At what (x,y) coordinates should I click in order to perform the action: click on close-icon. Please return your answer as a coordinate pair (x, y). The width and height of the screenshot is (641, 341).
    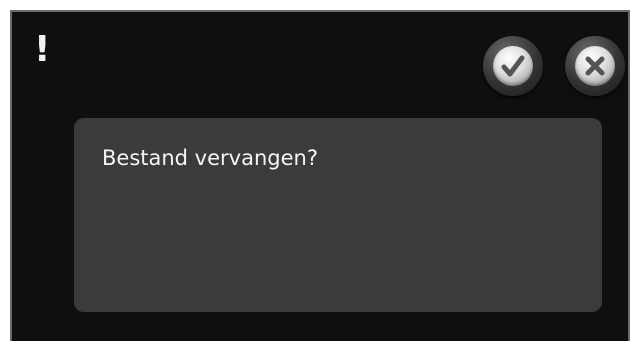
    Looking at the image, I should click on (595, 66).